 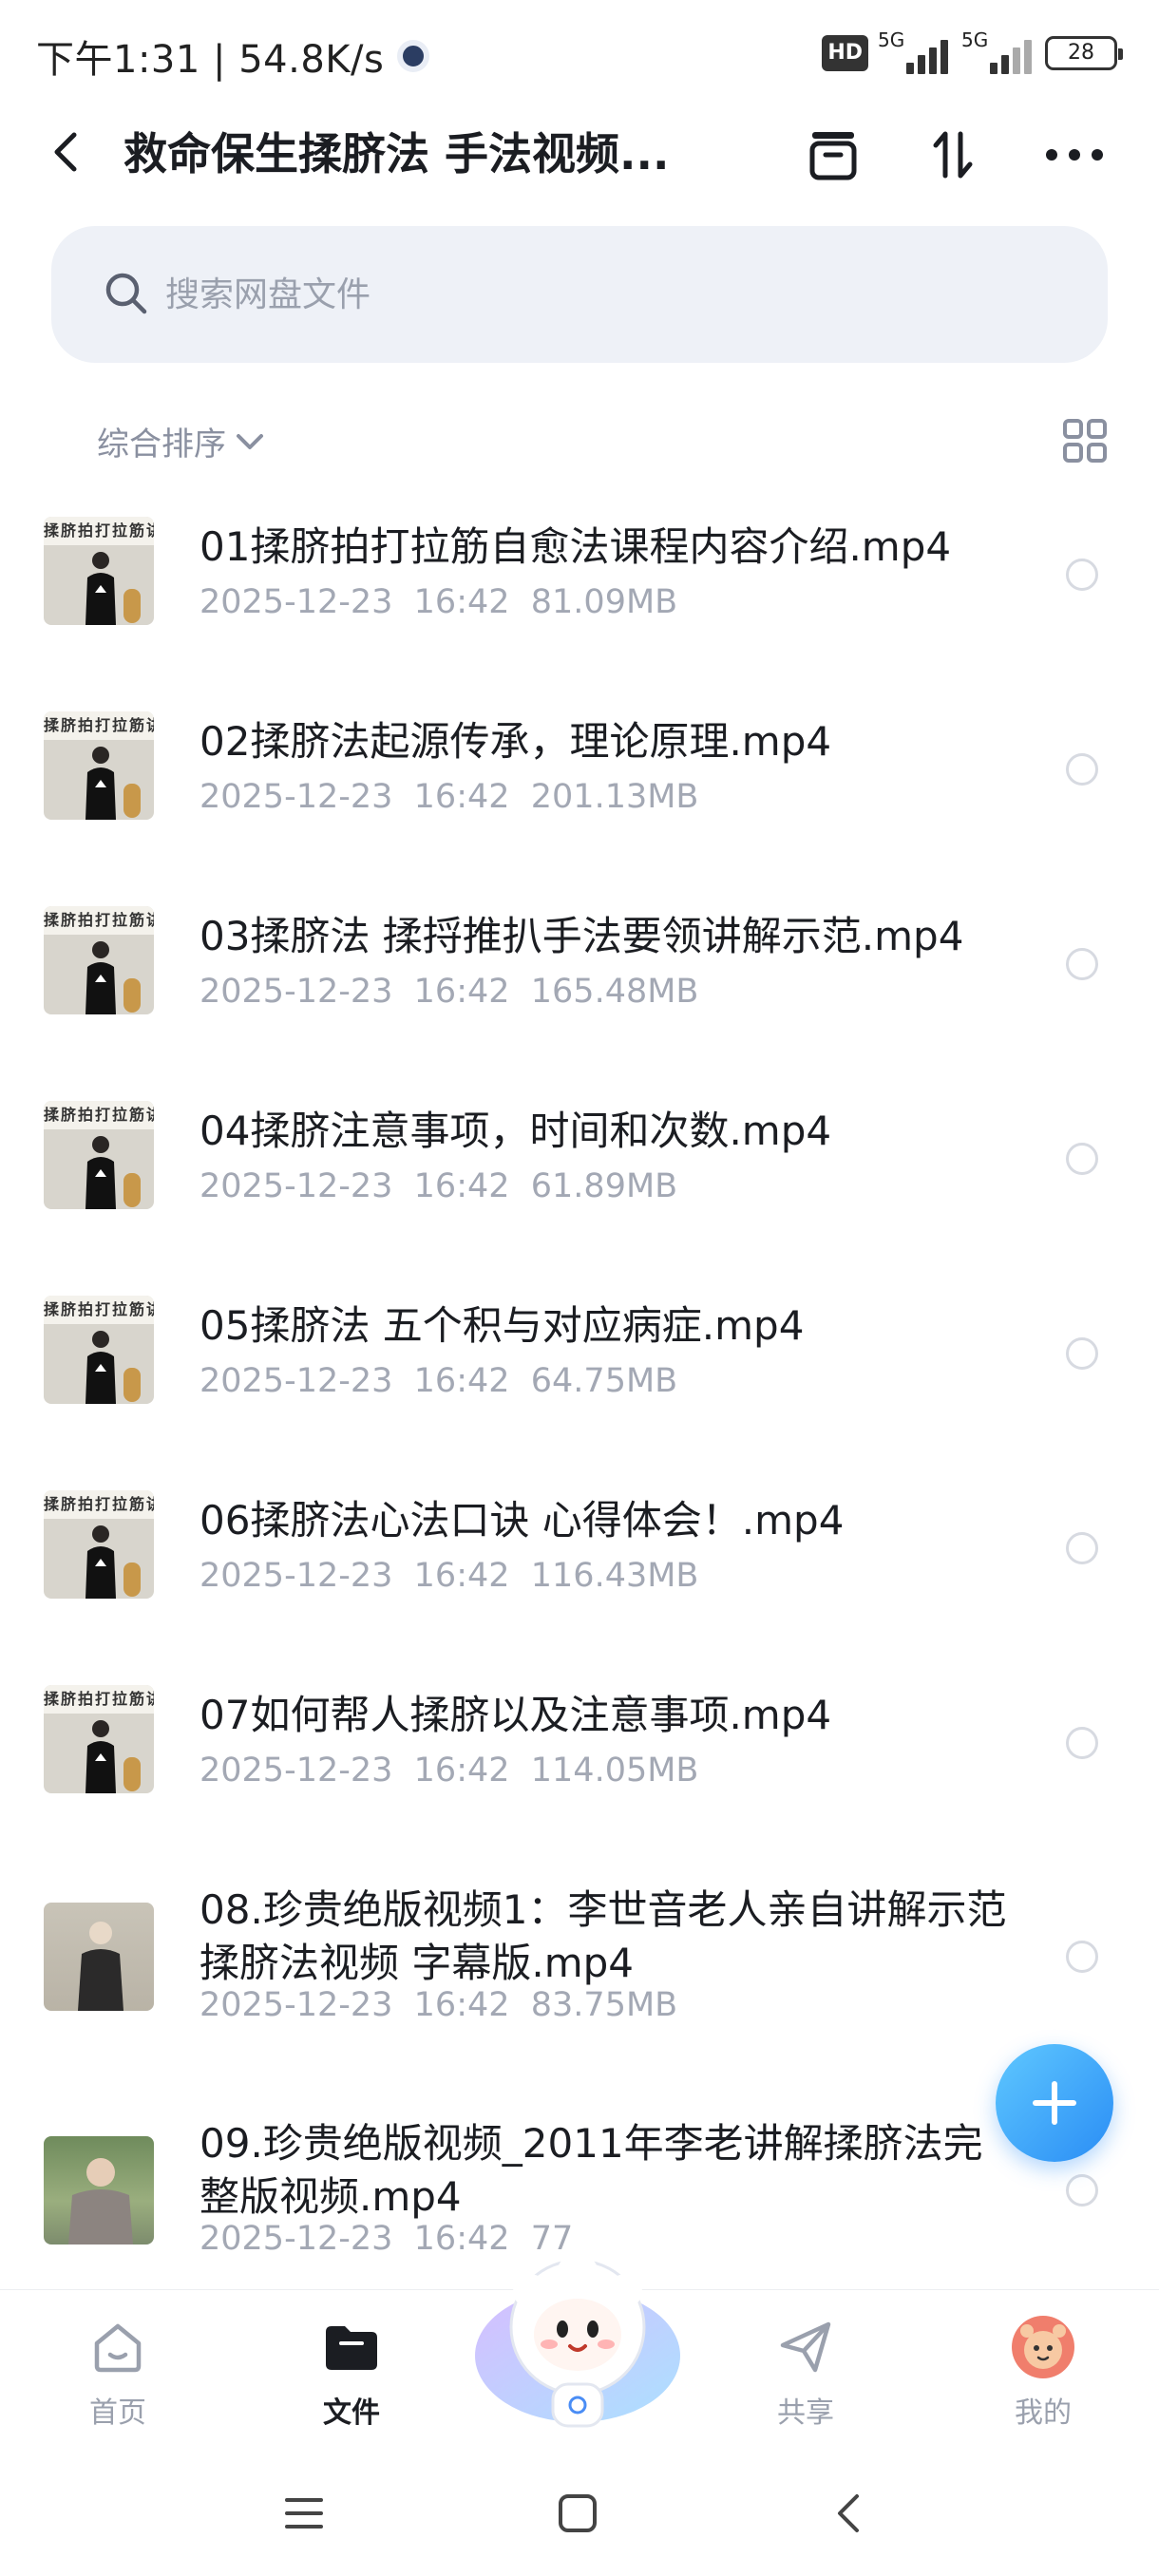 I want to click on file-meta: 2025-12-23 16:42 114.05MB, so click(x=449, y=1771).